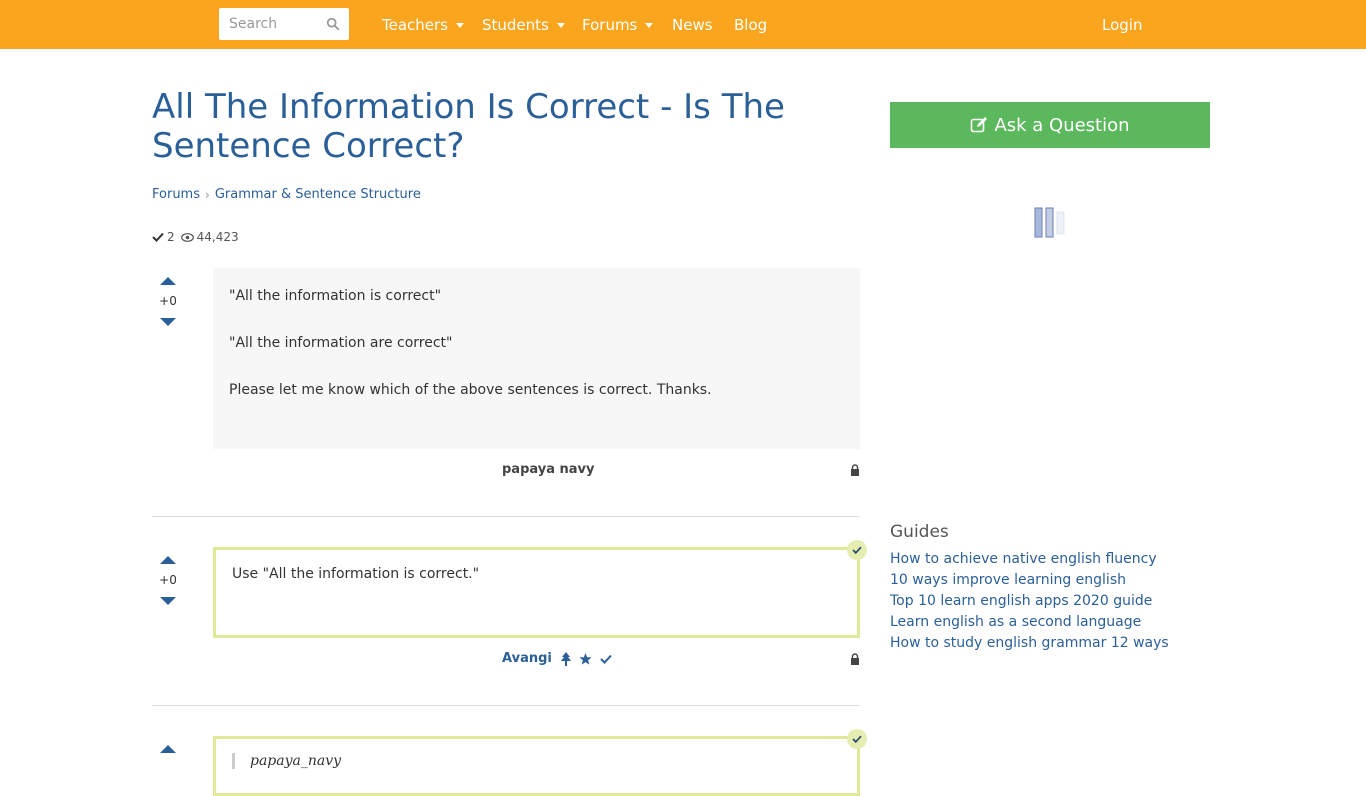  Describe the element at coordinates (1029, 622) in the screenshot. I see `guide-link: Learn english as a second language` at that location.